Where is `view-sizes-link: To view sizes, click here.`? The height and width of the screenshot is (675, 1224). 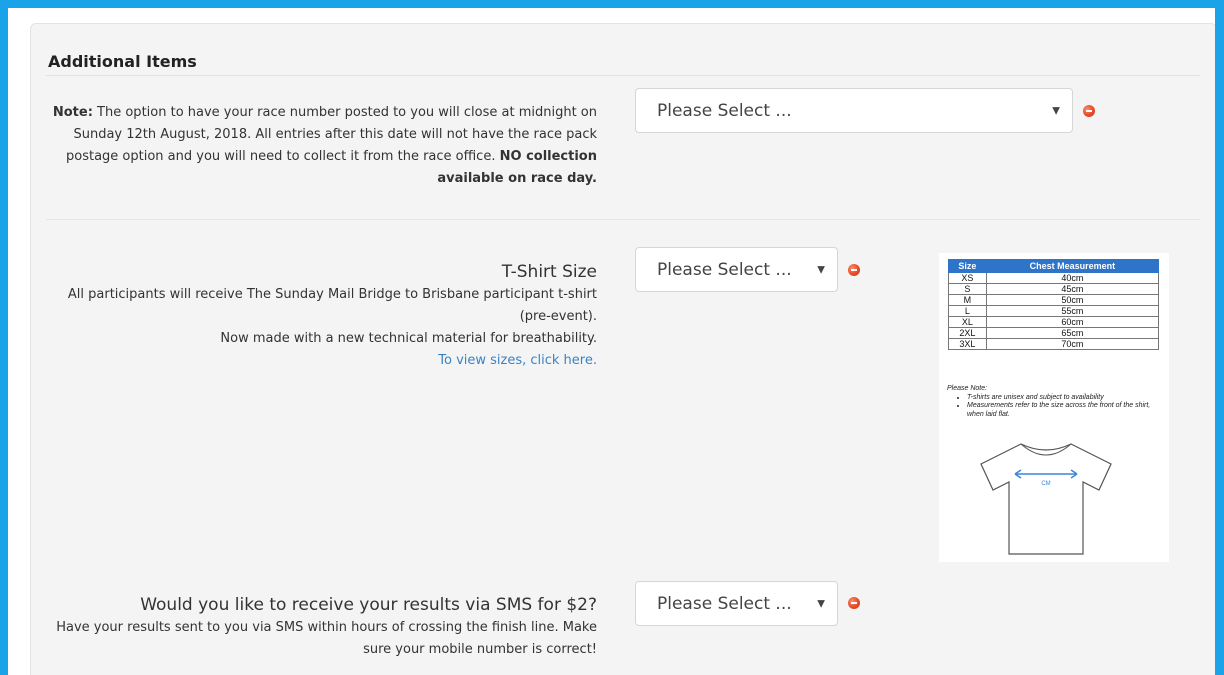 view-sizes-link: To view sizes, click here. is located at coordinates (322, 361).